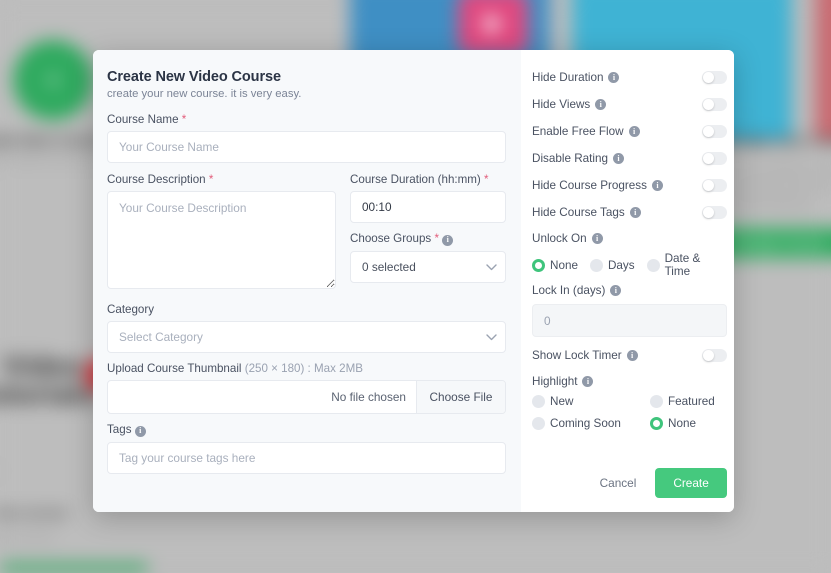 The width and height of the screenshot is (831, 573). I want to click on toggle-row-show-lock-timer: Show Lock Timer i, so click(629, 355).